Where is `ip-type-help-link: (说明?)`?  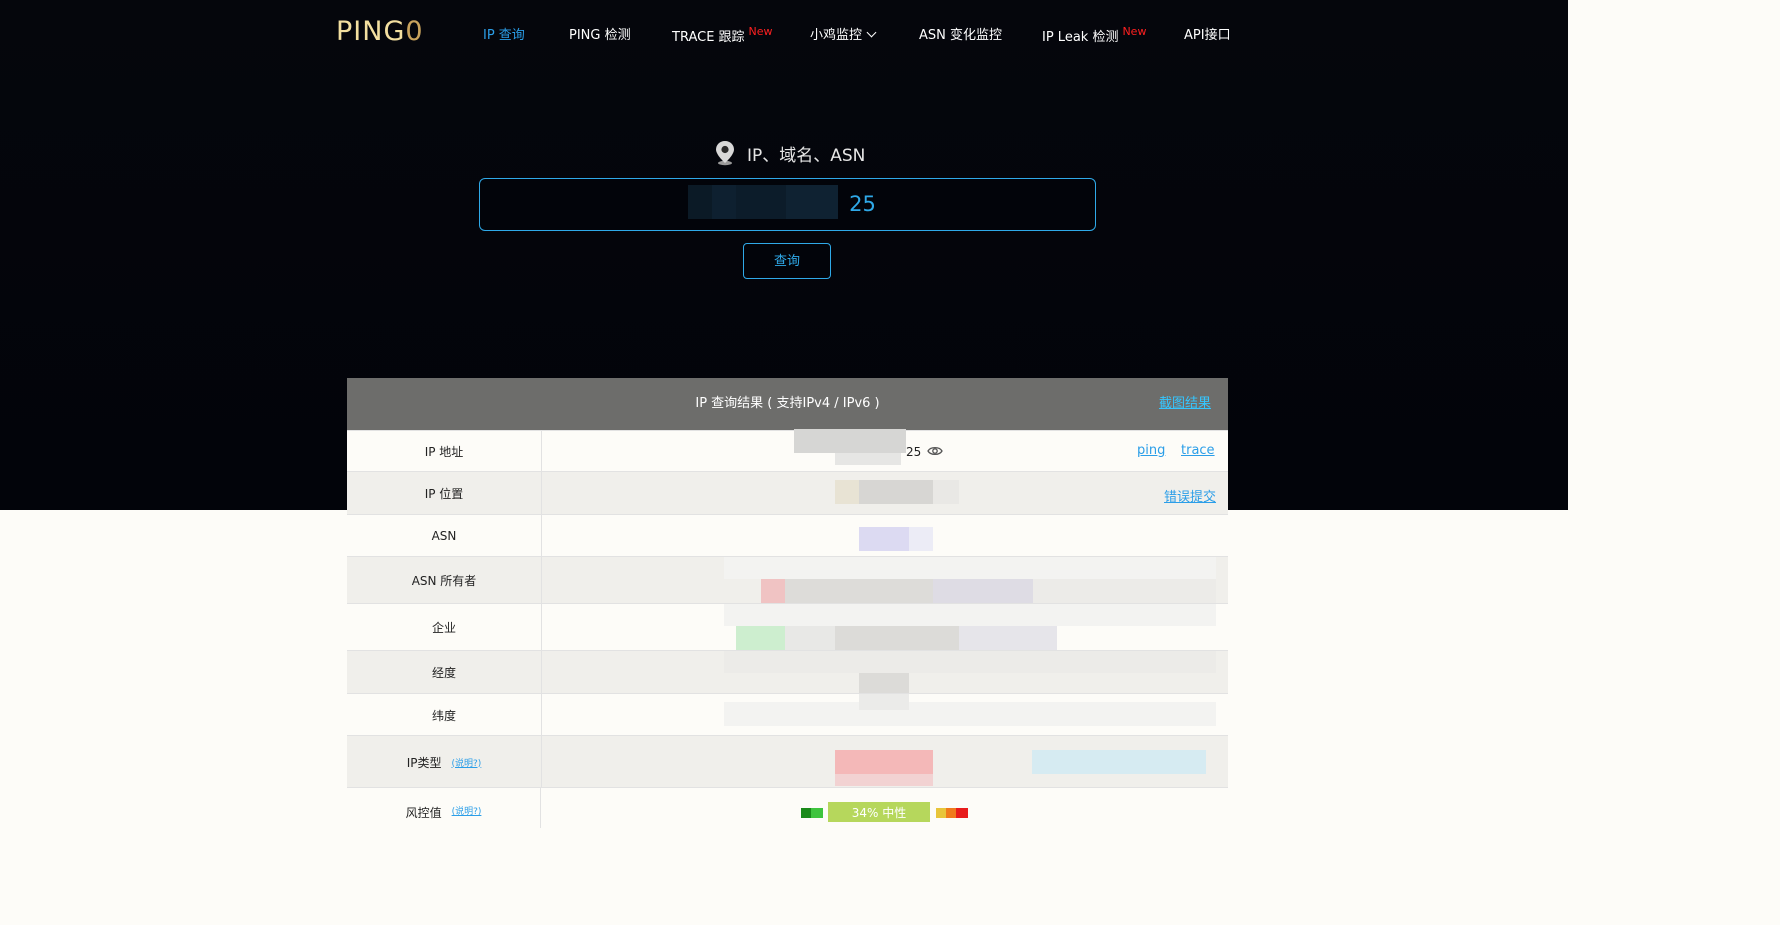
ip-type-help-link: (说明?) is located at coordinates (466, 762).